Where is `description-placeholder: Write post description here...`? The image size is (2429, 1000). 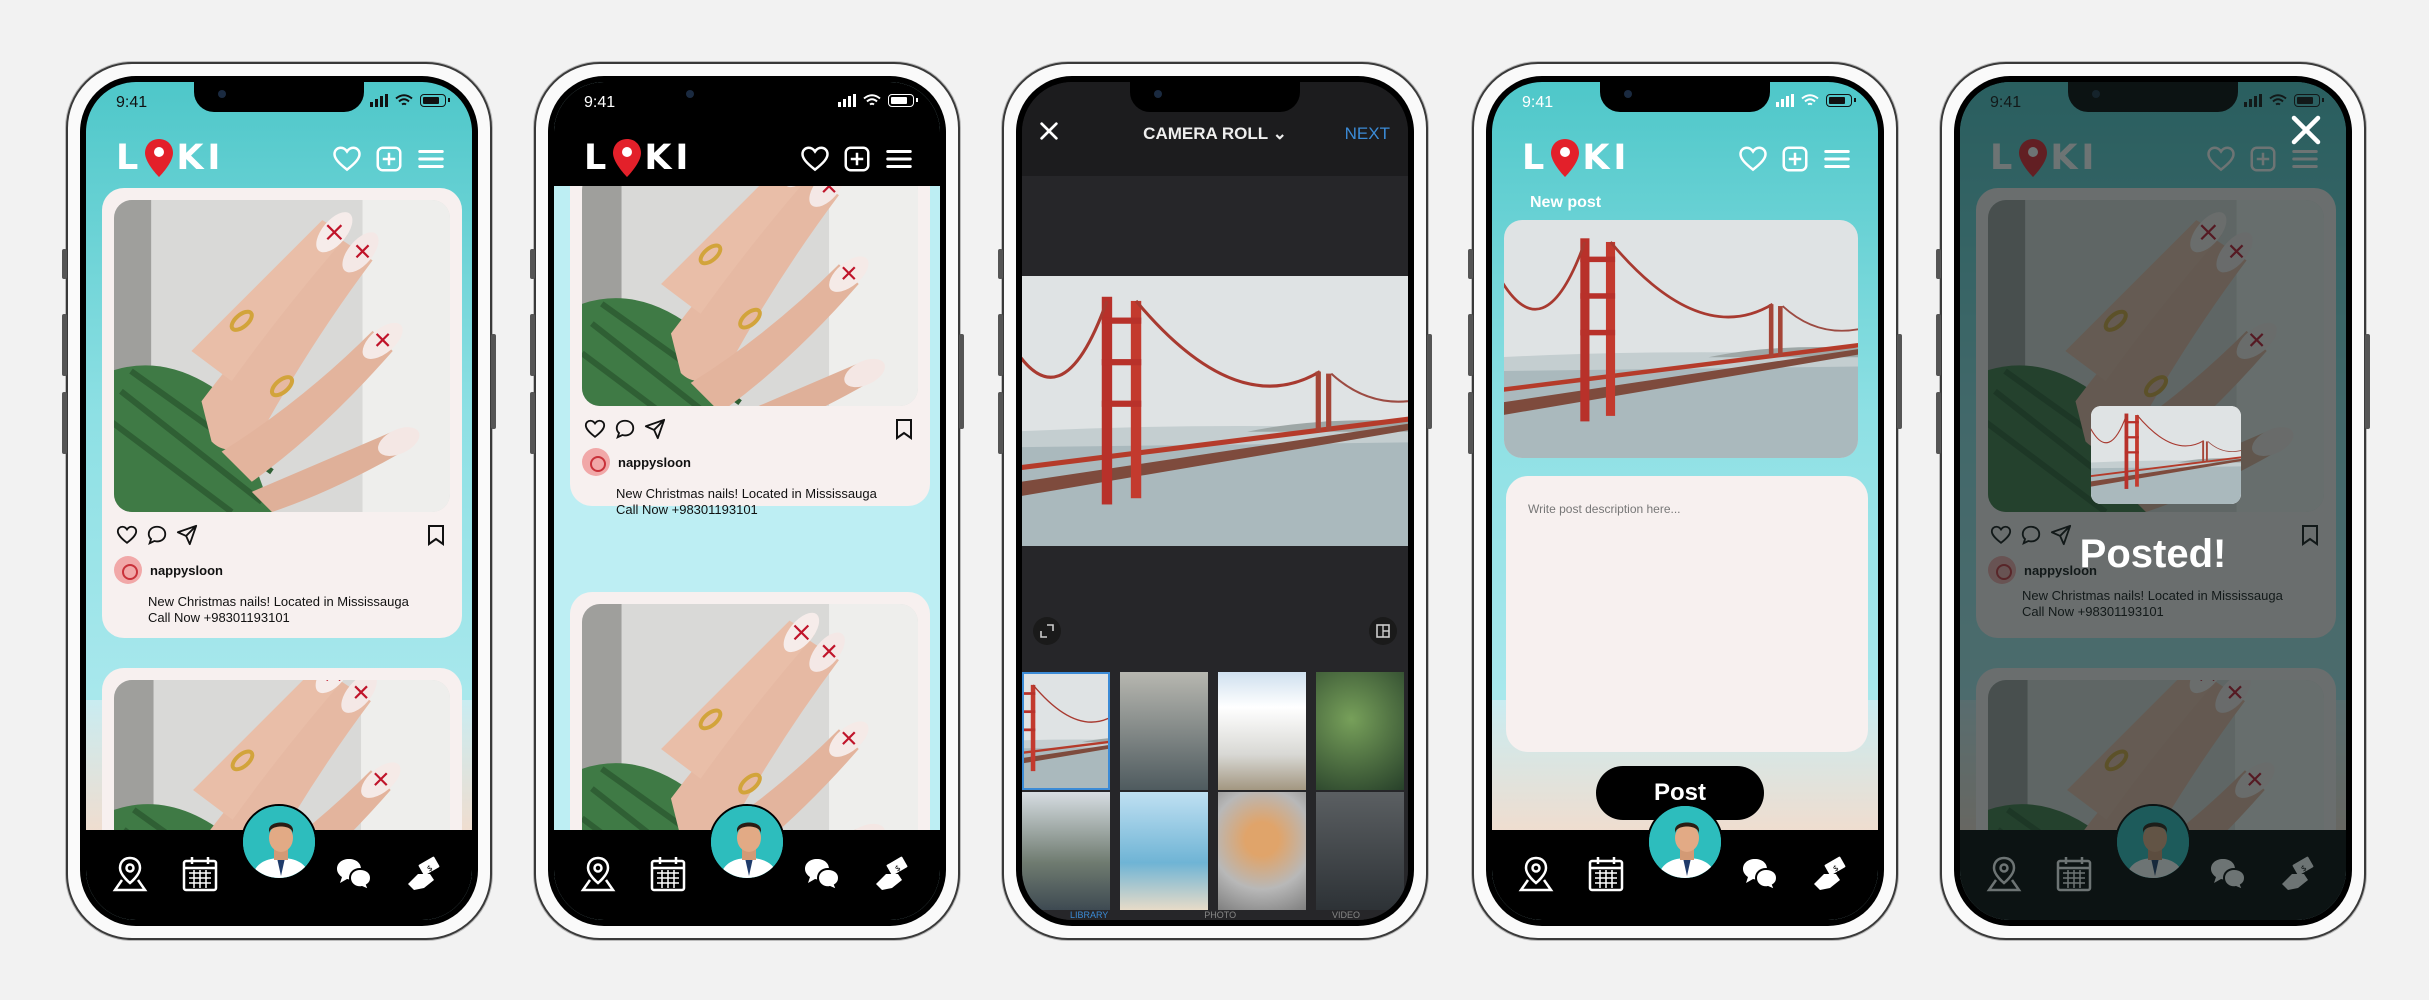 description-placeholder: Write post description here... is located at coordinates (1604, 509).